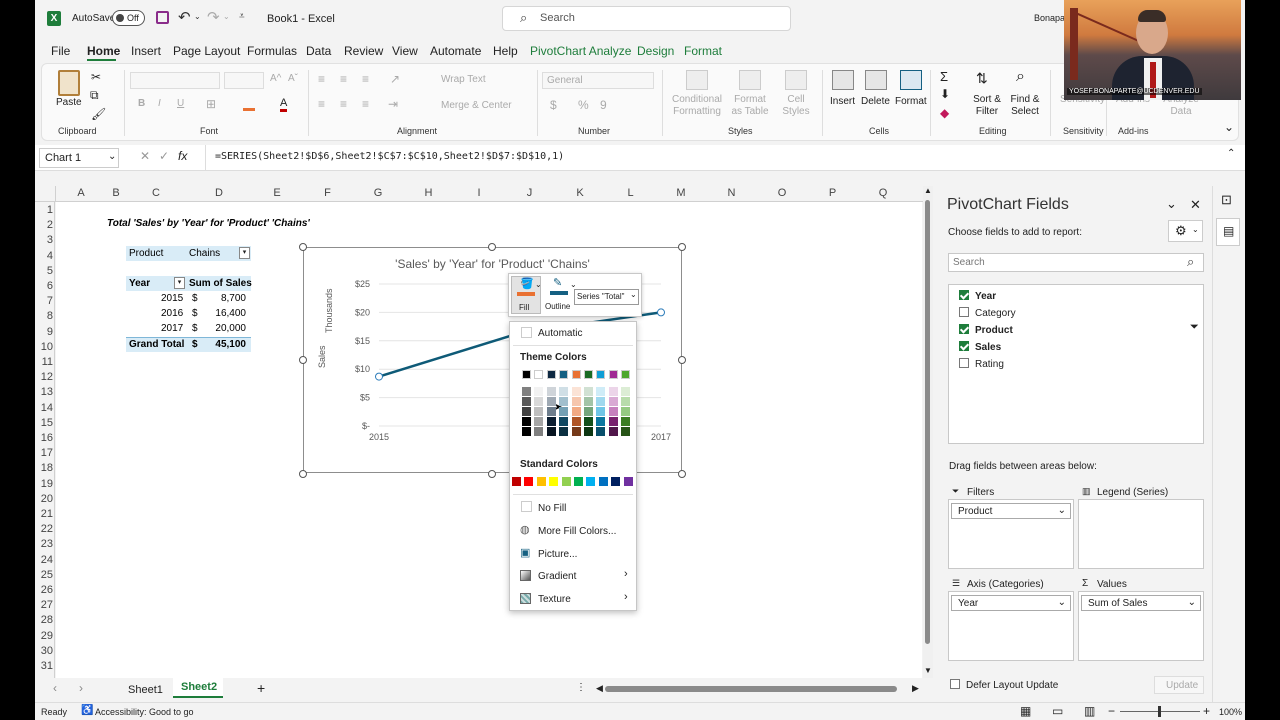 The image size is (1280, 720). I want to click on tab-format: Format, so click(703, 51).